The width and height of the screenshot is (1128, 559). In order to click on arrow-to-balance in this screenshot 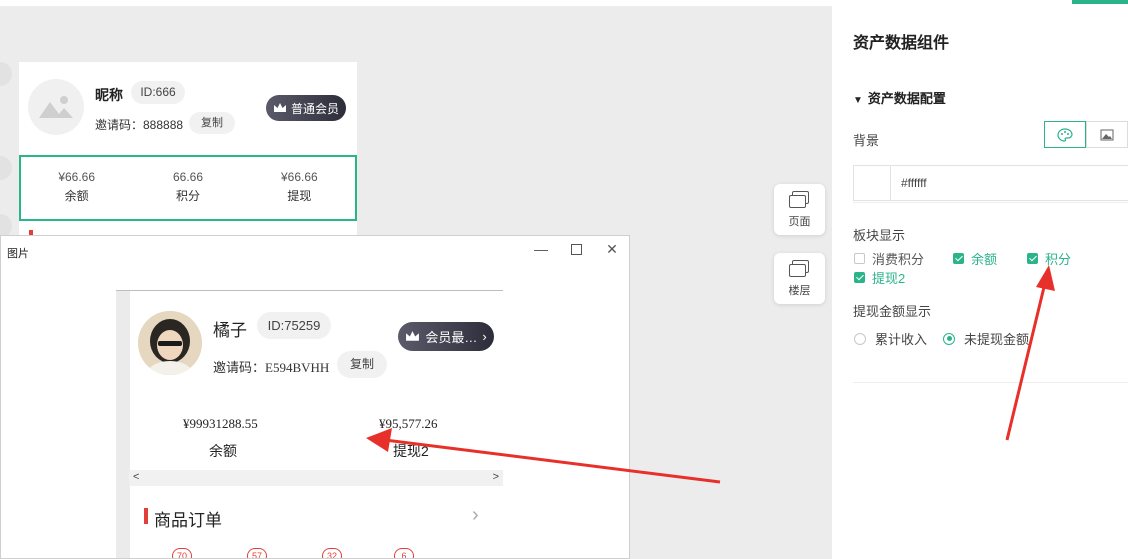, I will do `click(543, 456)`.